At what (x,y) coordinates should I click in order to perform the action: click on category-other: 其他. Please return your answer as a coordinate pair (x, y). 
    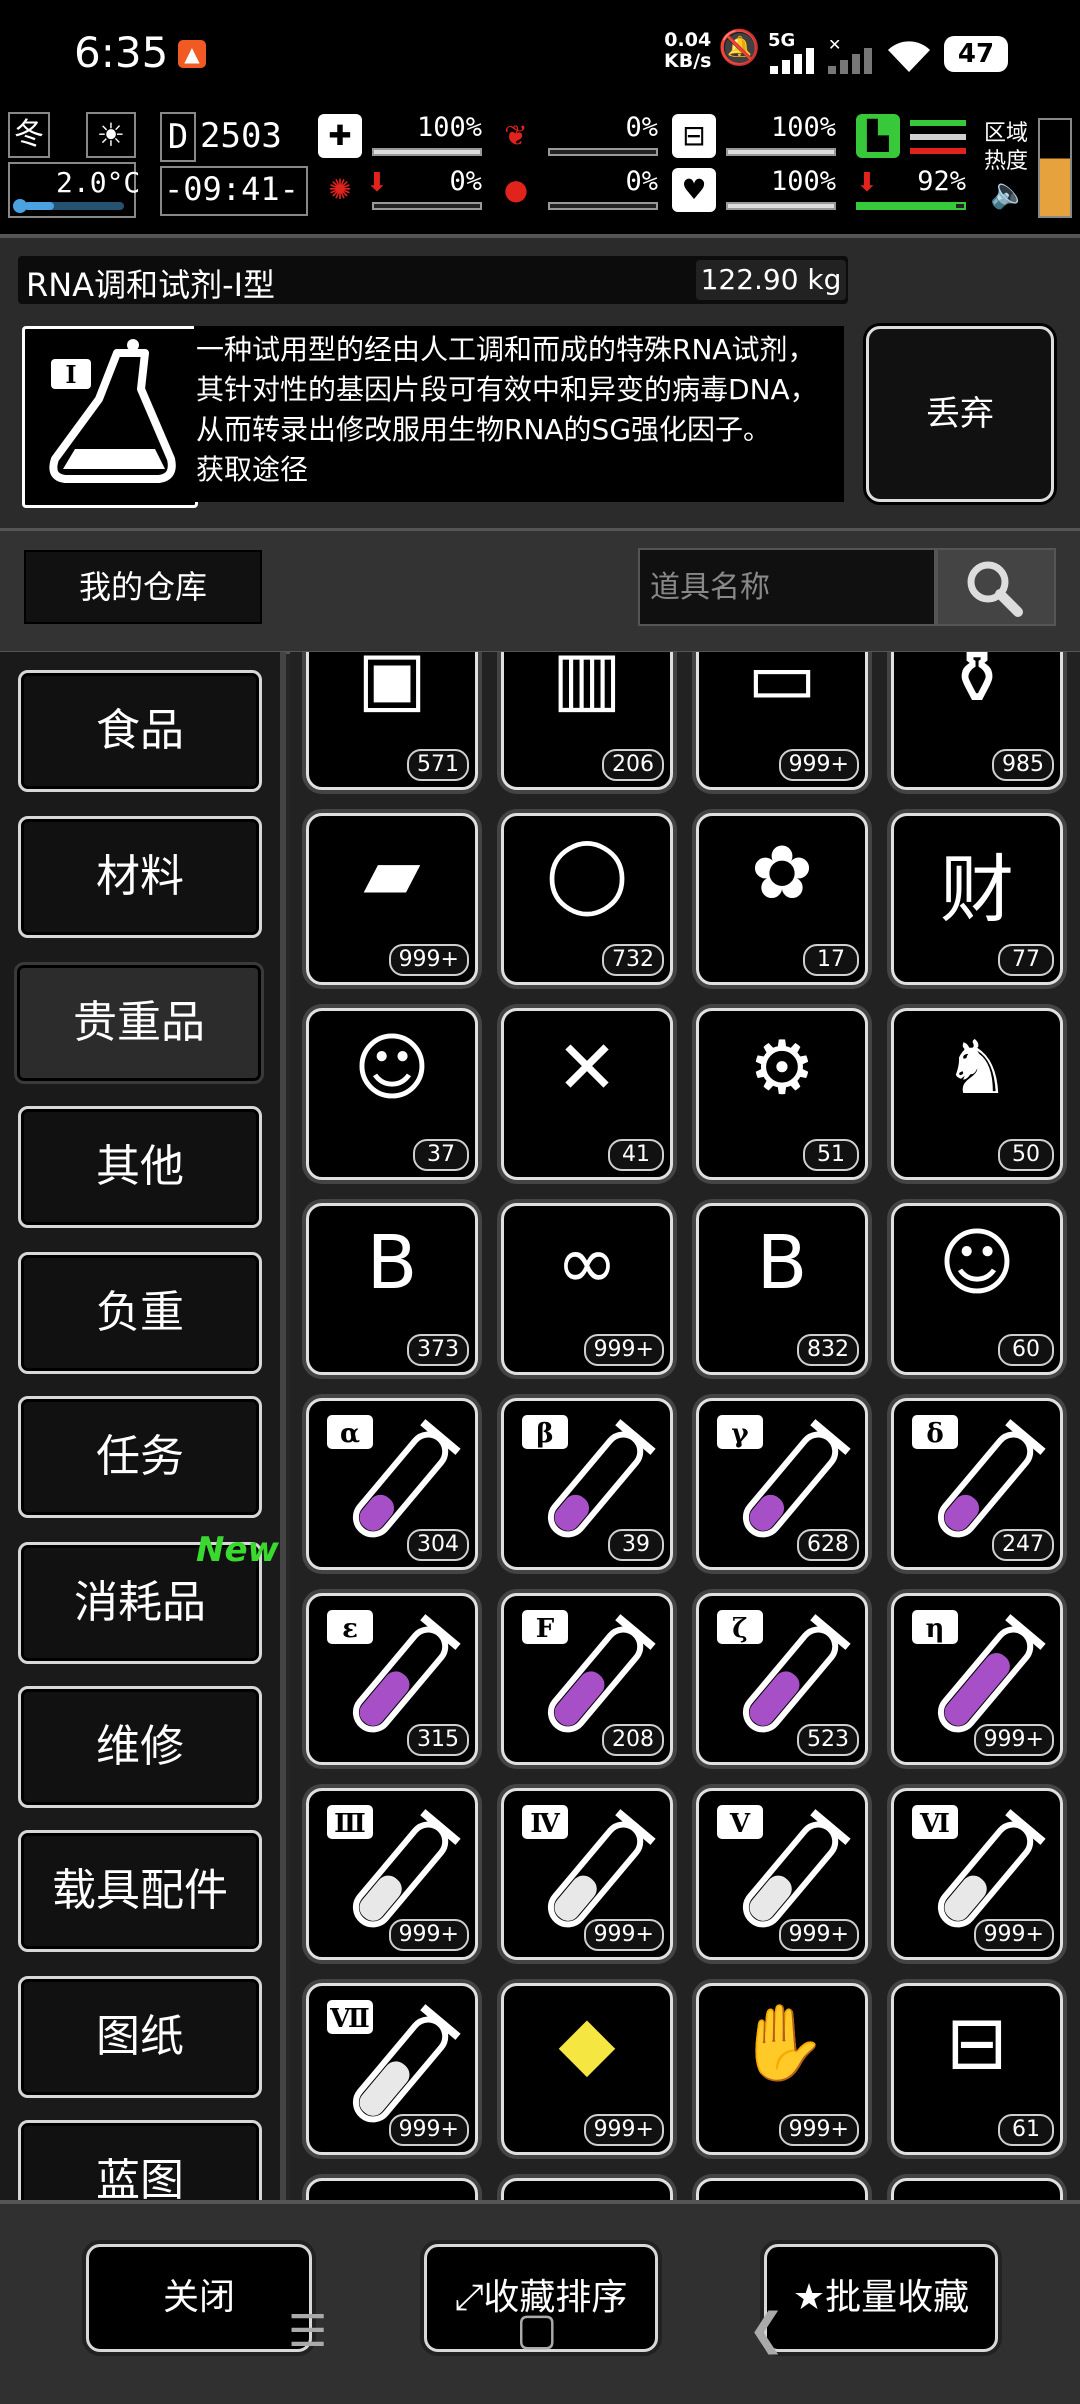
    Looking at the image, I should click on (140, 1167).